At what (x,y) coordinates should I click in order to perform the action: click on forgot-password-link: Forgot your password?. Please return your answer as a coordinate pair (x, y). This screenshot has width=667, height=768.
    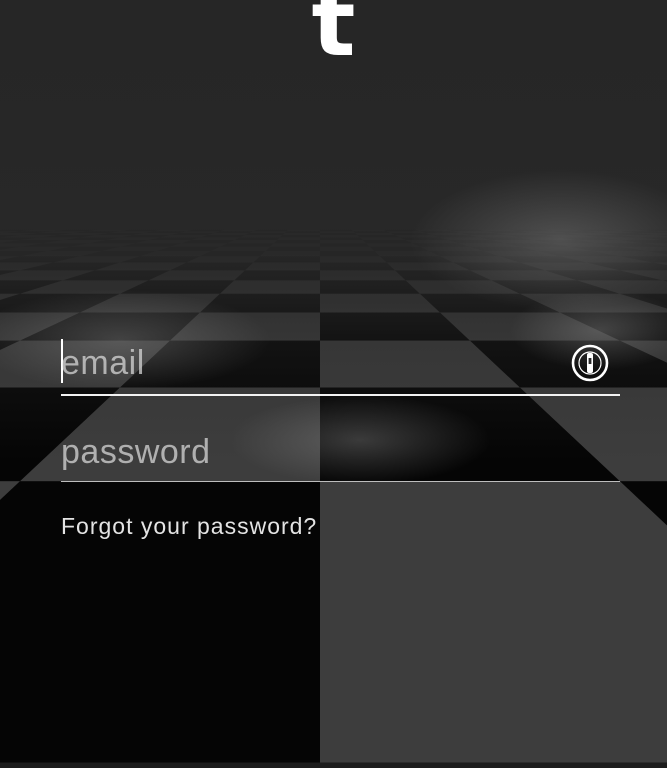
    Looking at the image, I should click on (189, 526).